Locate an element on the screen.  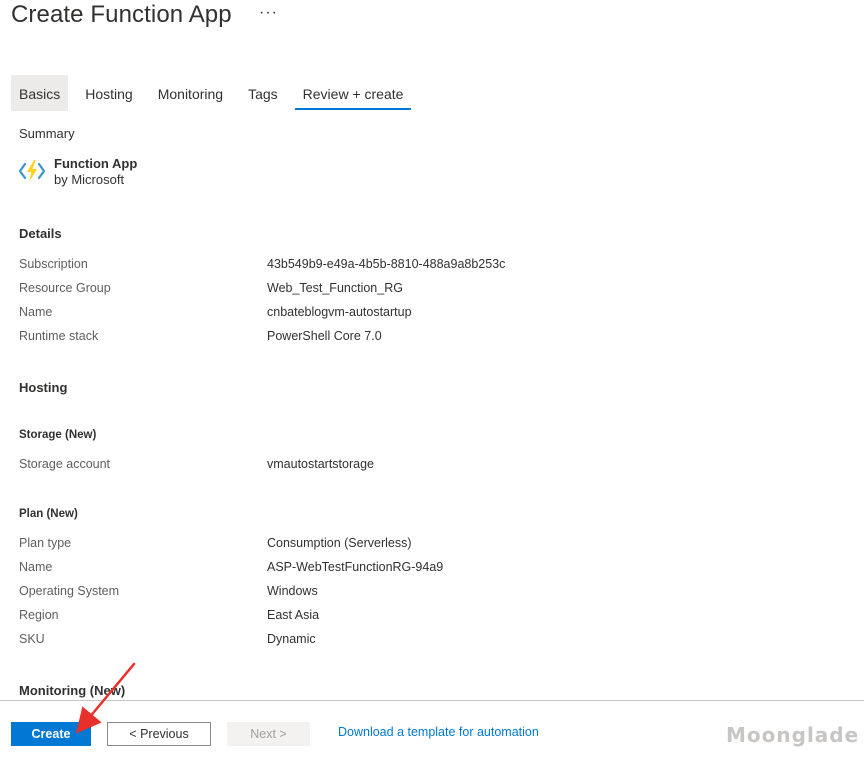
detail-value: Dynamic is located at coordinates (291, 639).